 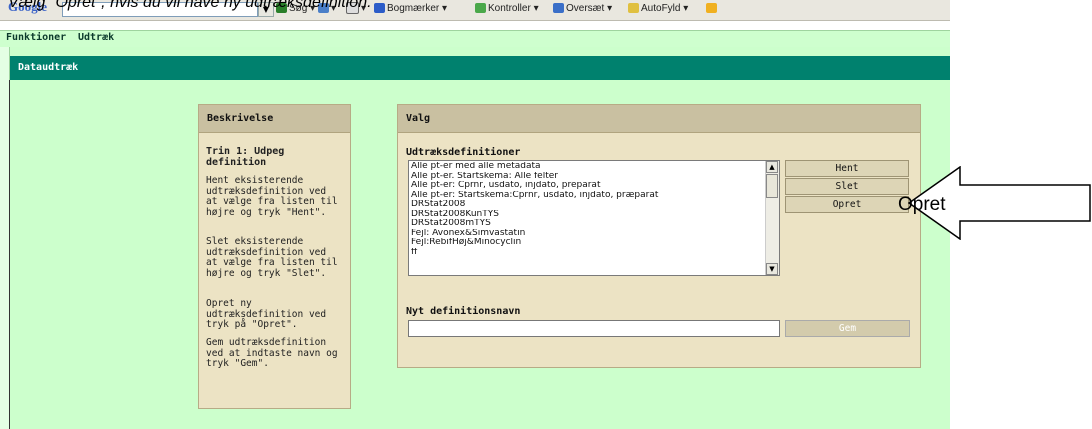 I want to click on scroll-up-arrow-icon: ▲, so click(x=772, y=167).